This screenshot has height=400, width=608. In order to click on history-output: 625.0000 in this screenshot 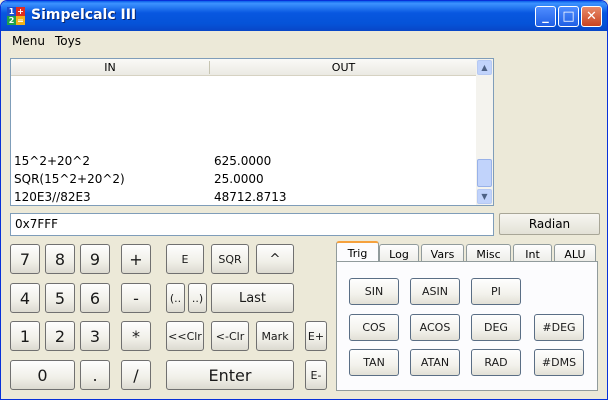, I will do `click(243, 161)`.